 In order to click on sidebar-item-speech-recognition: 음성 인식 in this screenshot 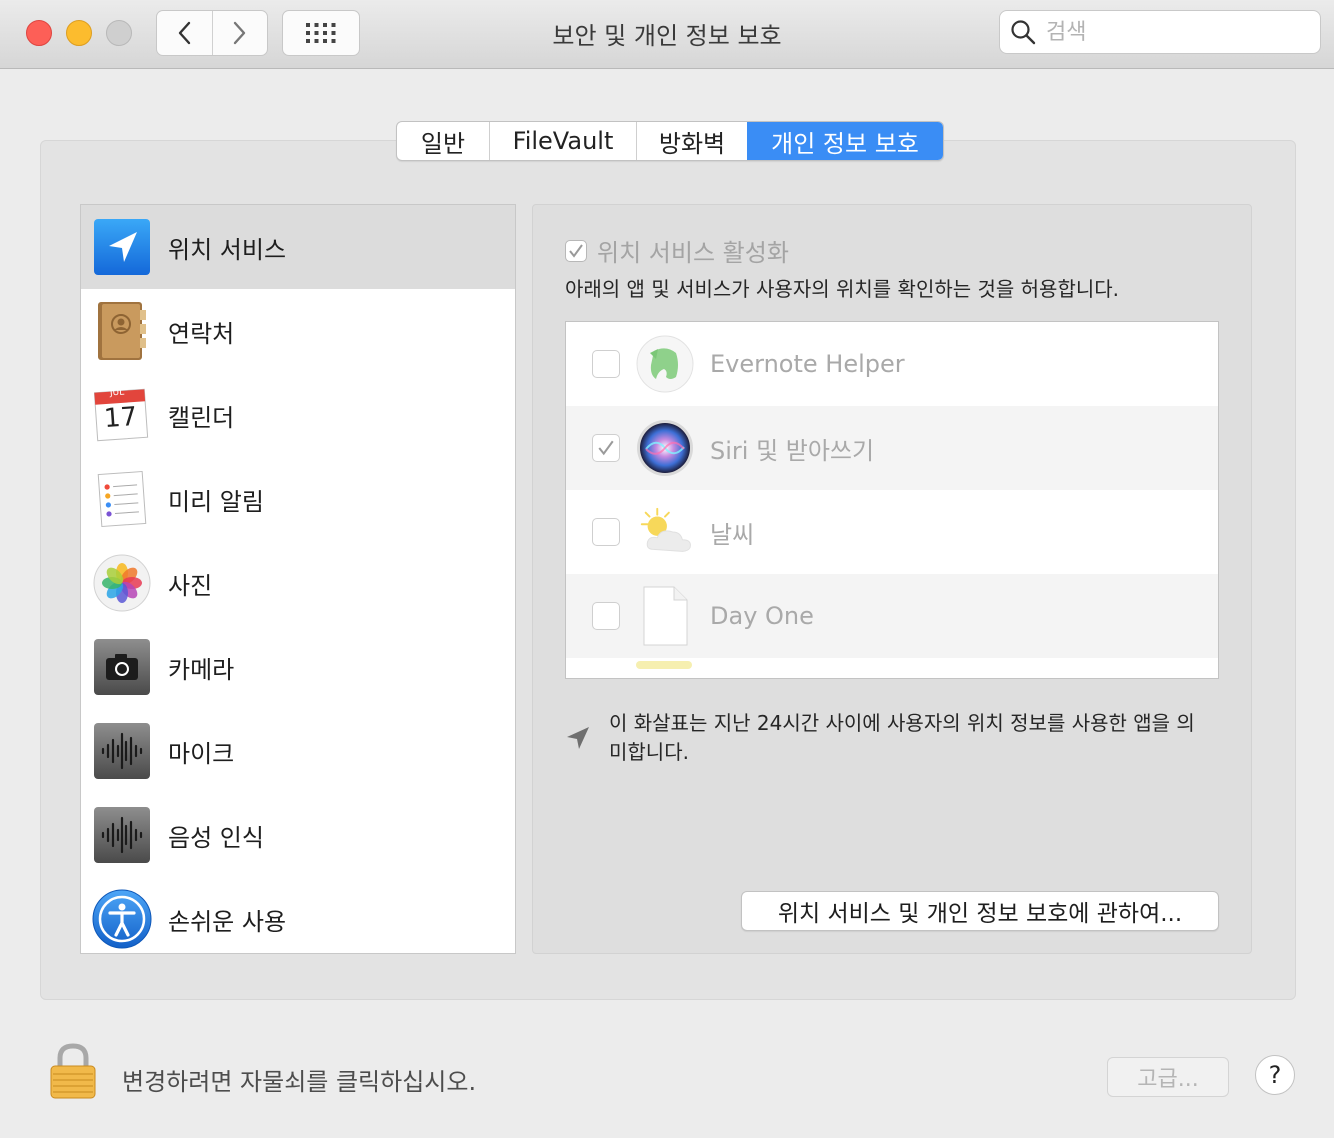, I will do `click(298, 835)`.